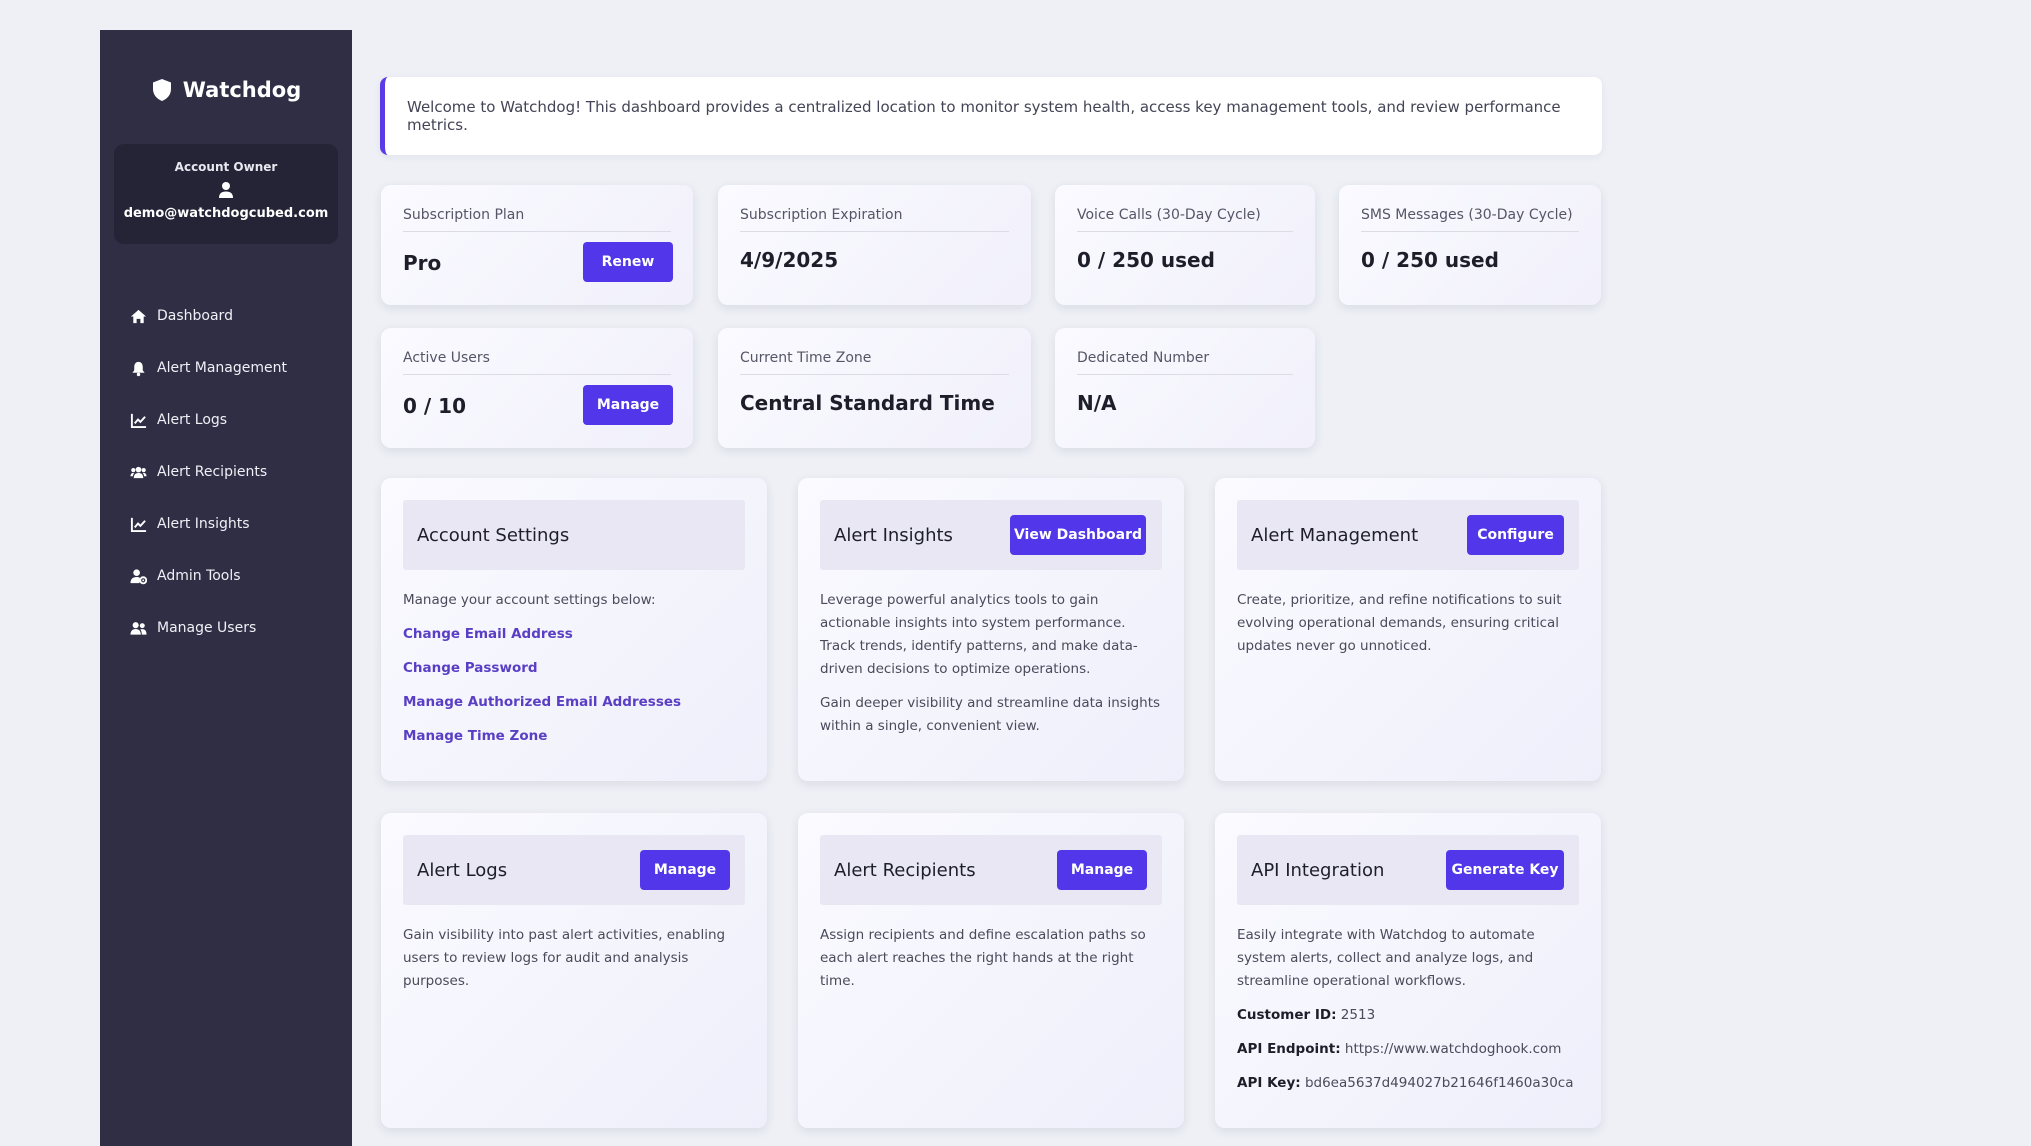 Image resolution: width=2031 pixels, height=1146 pixels. I want to click on card-intro: Manage your account settings below:, so click(529, 600).